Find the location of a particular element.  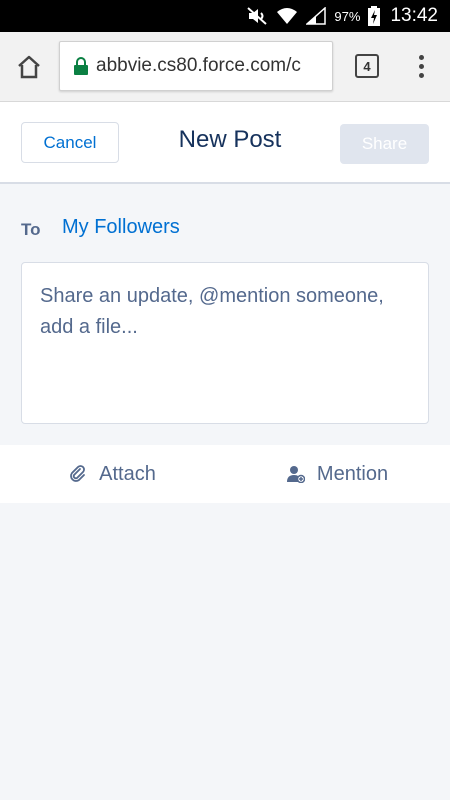

tabs-button: 4 is located at coordinates (367, 66).